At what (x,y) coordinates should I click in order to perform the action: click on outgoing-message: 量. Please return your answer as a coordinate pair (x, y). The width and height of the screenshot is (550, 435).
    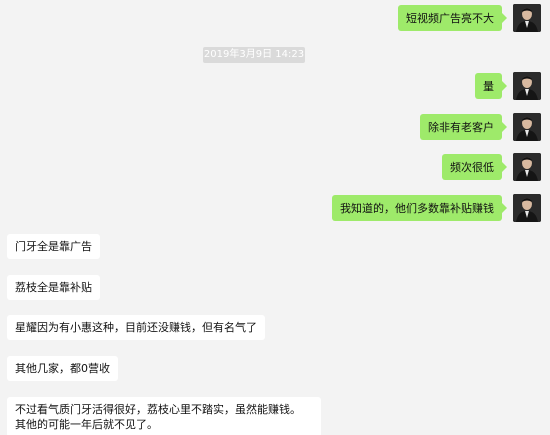
    Looking at the image, I should click on (491, 86).